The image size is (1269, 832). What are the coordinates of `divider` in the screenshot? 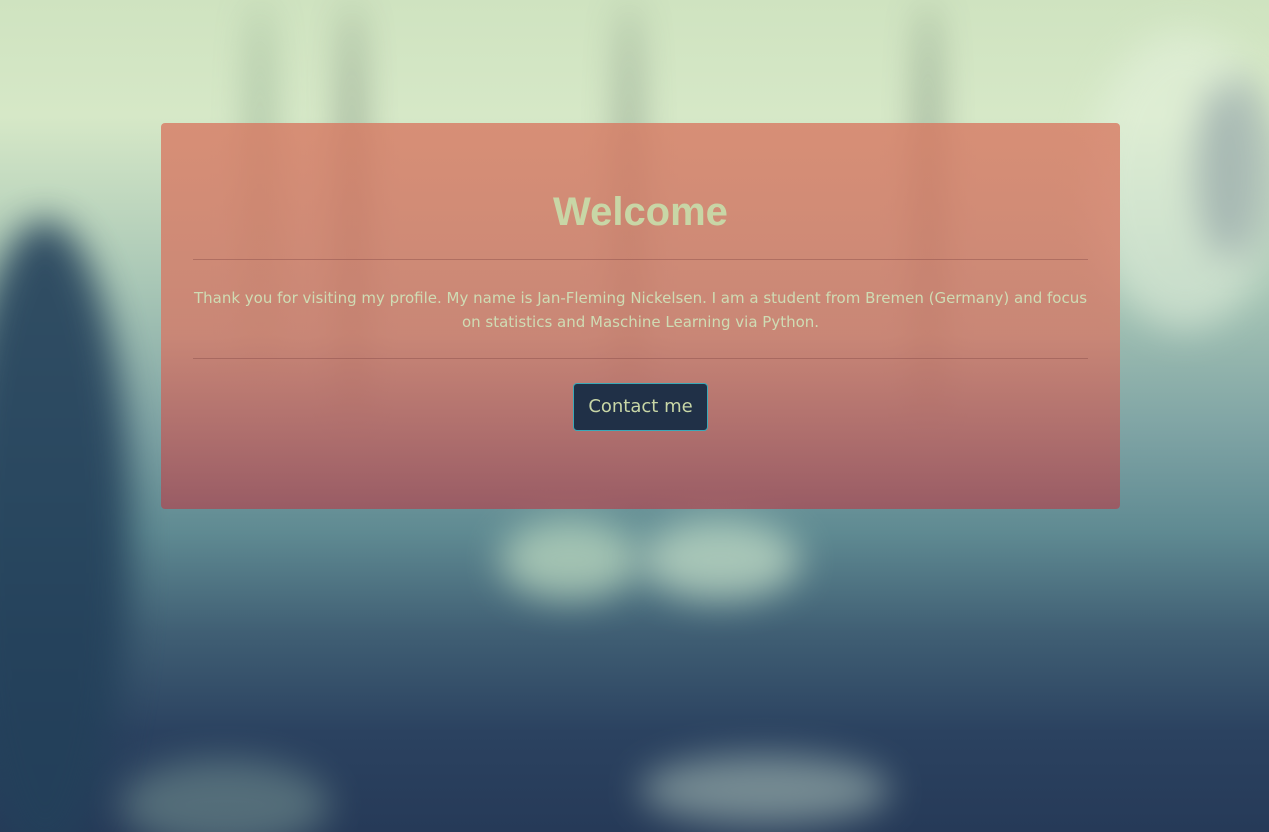 It's located at (640, 358).